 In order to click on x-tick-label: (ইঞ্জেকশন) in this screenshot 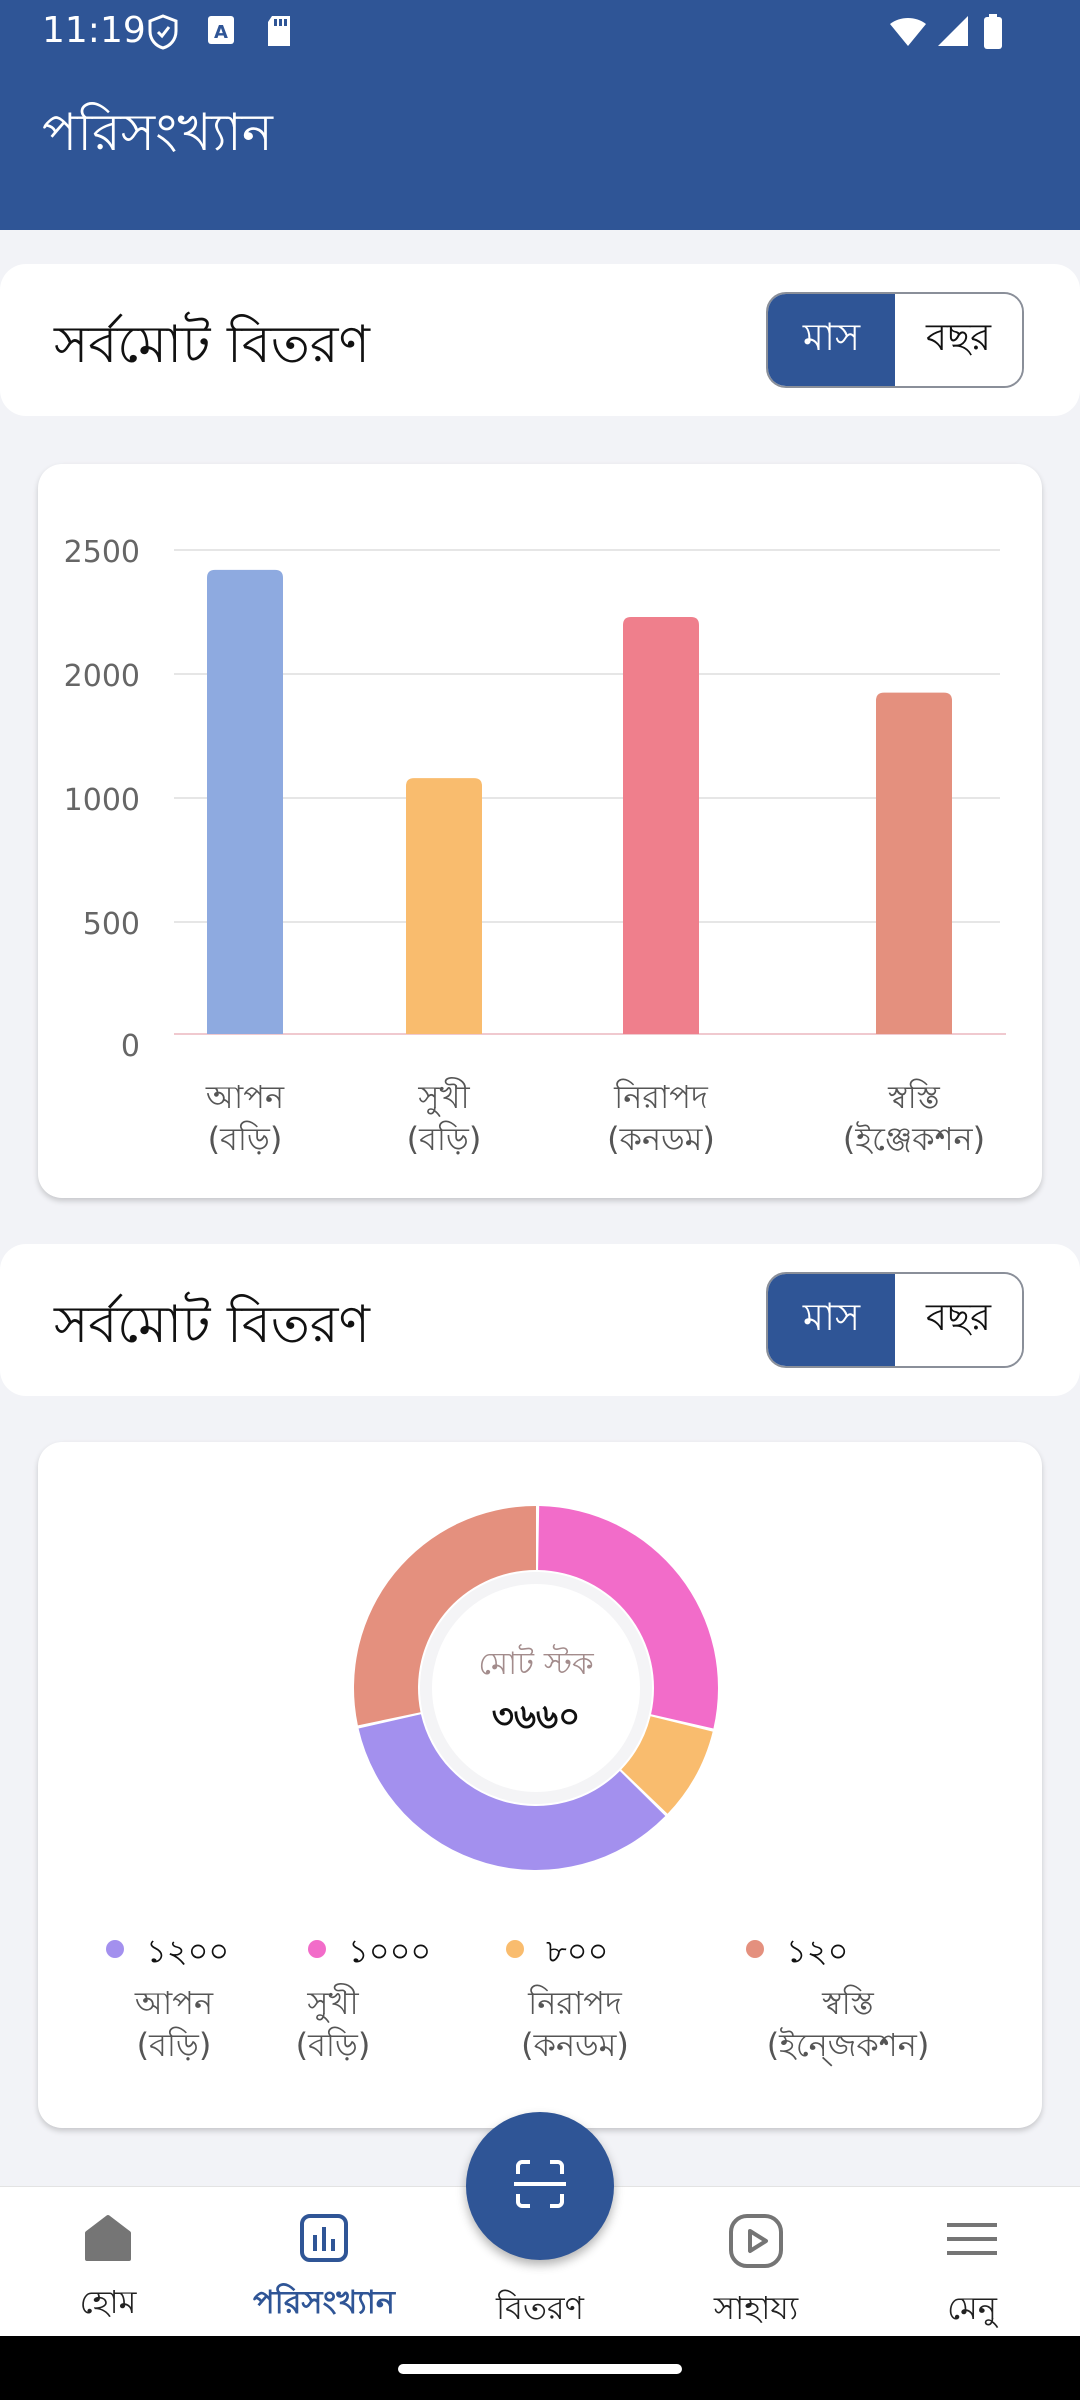, I will do `click(914, 1139)`.